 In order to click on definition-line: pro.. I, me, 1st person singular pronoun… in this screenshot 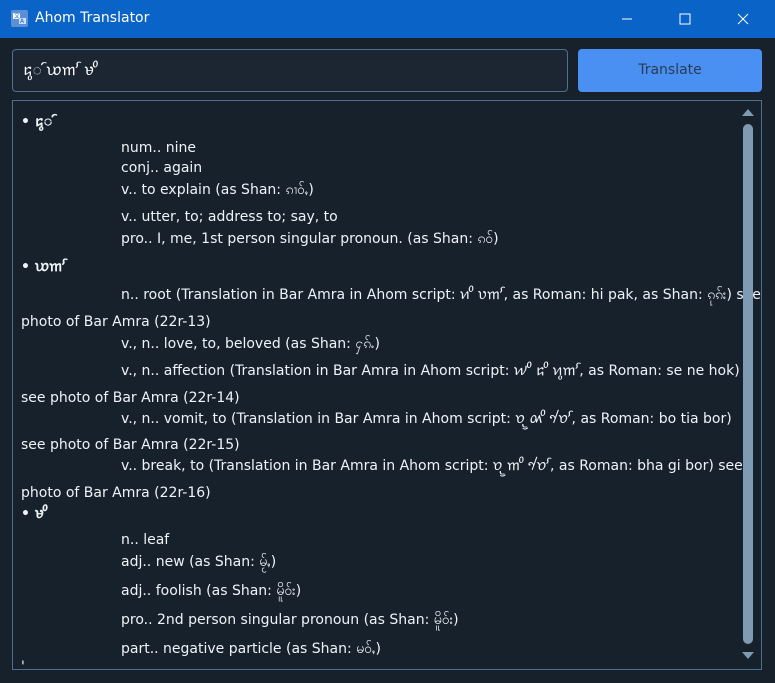, I will do `click(310, 239)`.